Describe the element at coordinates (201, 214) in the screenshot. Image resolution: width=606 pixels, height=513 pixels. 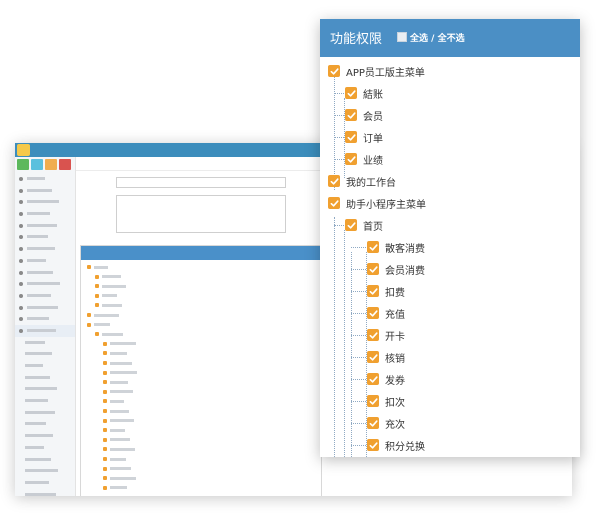
I see `remark-textarea` at that location.